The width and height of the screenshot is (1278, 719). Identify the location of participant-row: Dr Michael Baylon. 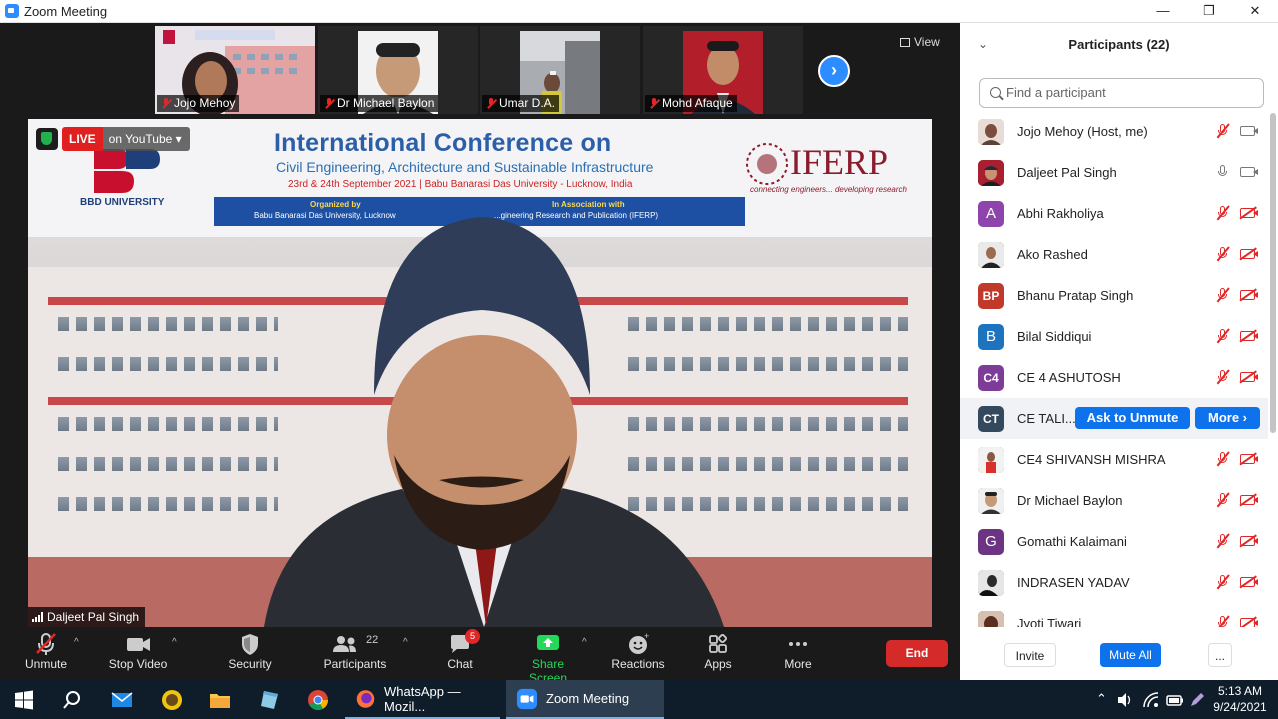
(1114, 500).